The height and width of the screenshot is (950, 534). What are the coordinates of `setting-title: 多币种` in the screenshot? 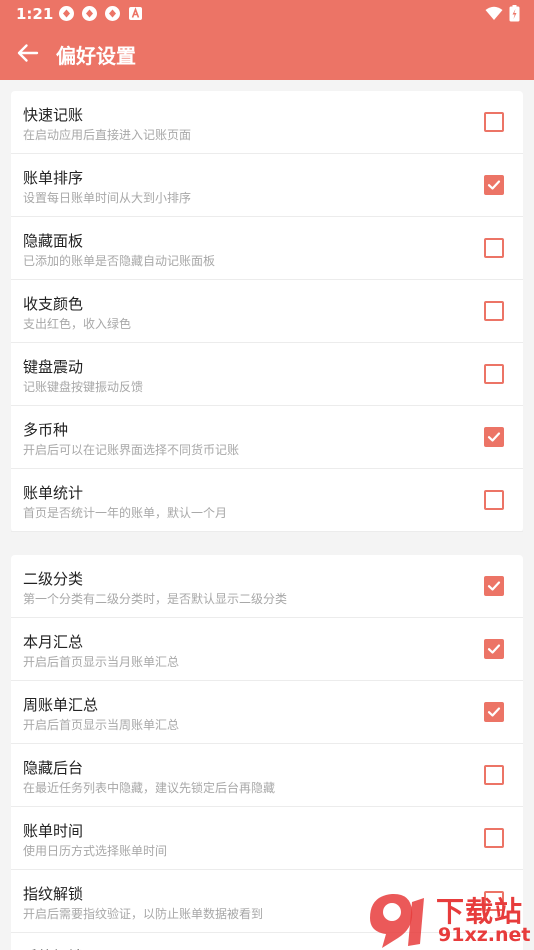 It's located at (46, 430).